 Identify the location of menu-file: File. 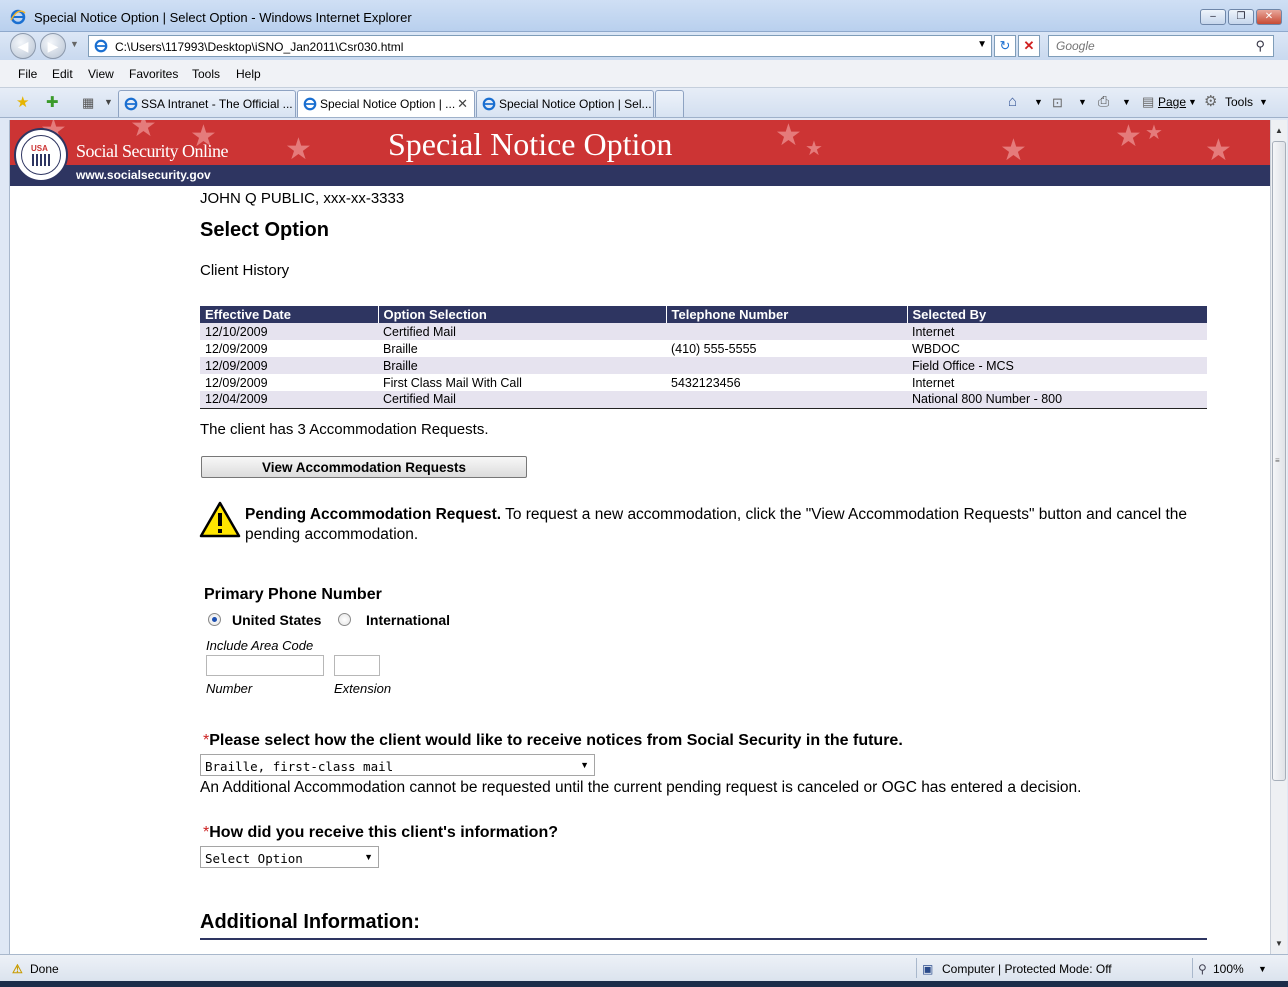
(27, 74).